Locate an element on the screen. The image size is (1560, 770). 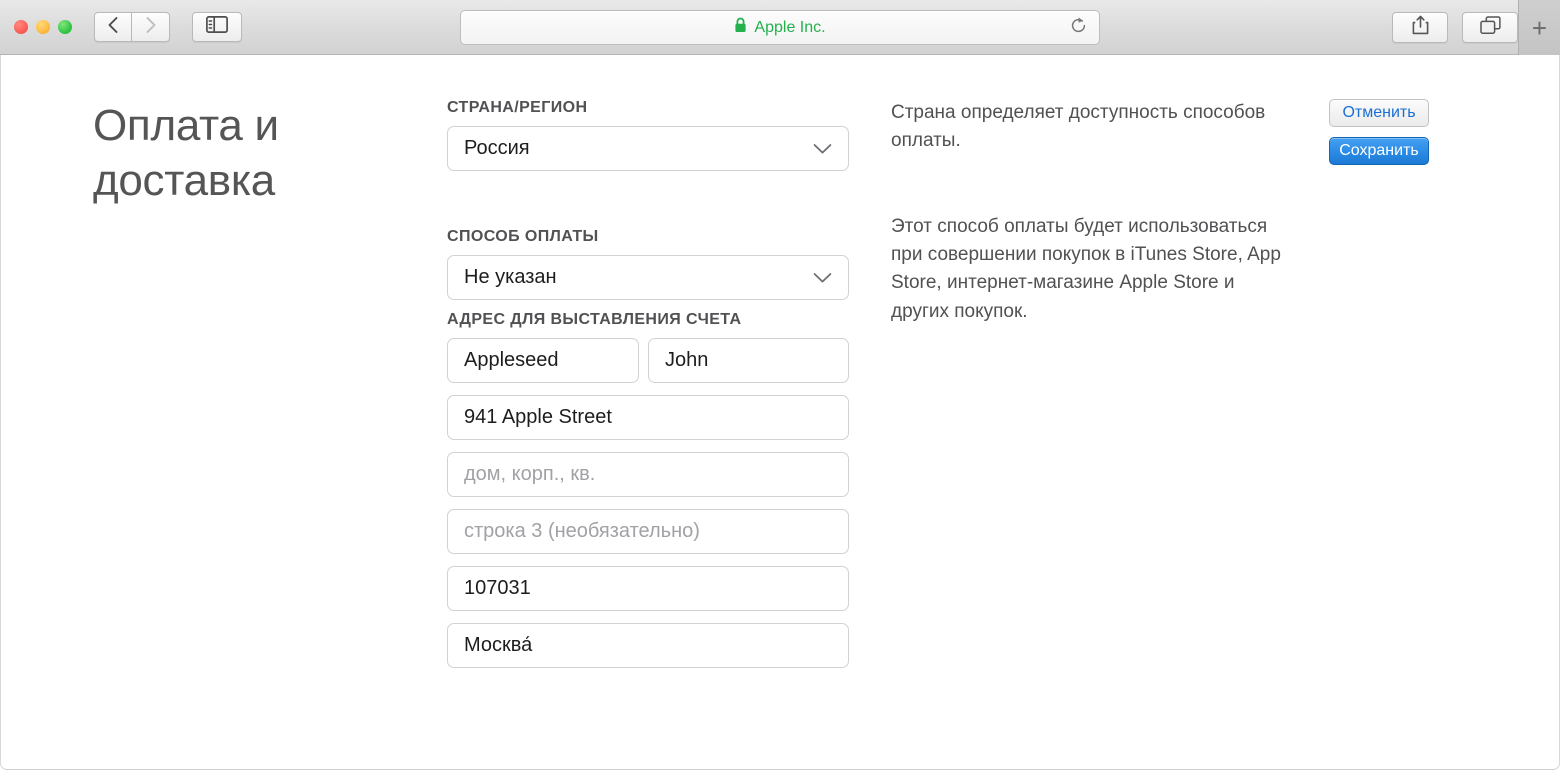
cancel-button: Отменить is located at coordinates (1379, 113).